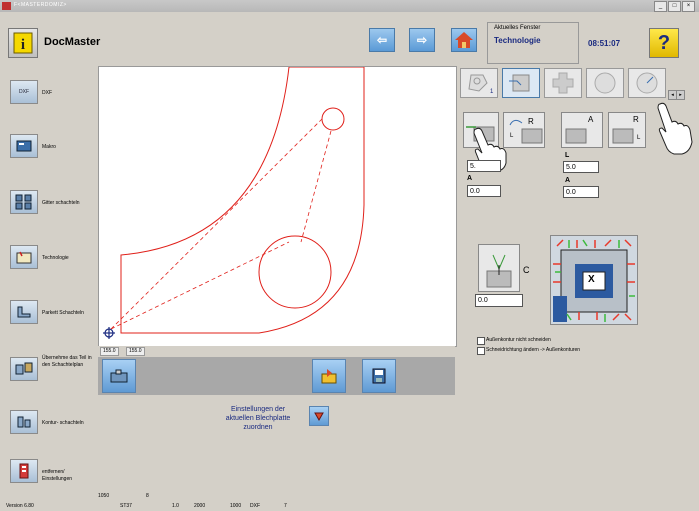  What do you see at coordinates (688, 6) in the screenshot?
I see `close-button: ×` at bounding box center [688, 6].